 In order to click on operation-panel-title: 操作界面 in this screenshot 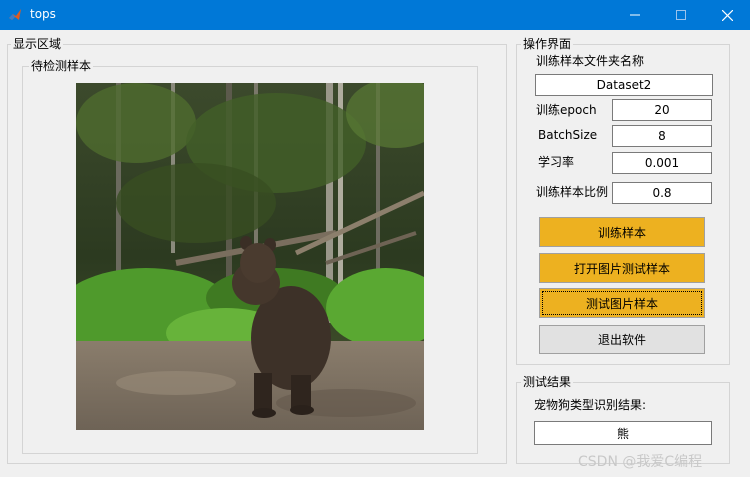, I will do `click(547, 44)`.